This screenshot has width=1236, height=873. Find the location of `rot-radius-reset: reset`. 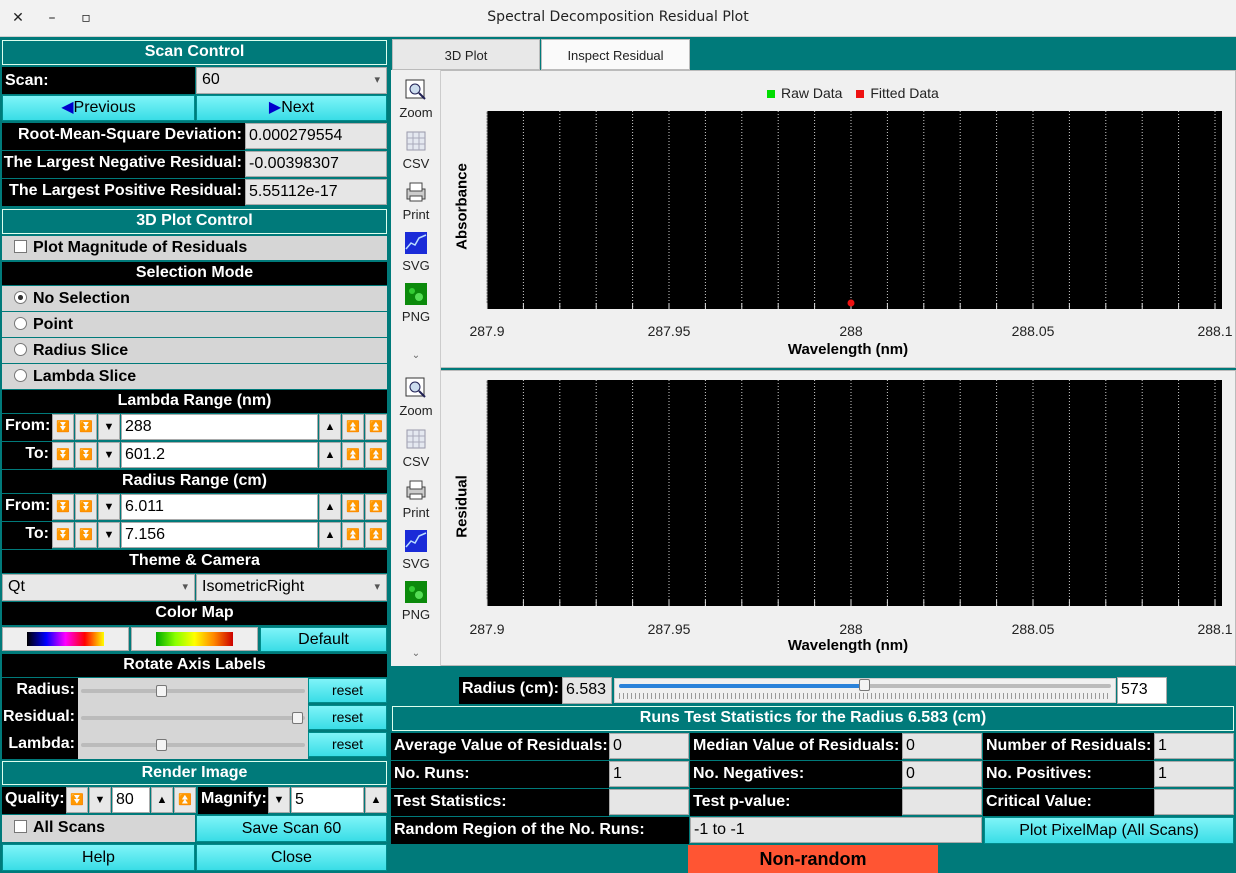

rot-radius-reset: reset is located at coordinates (347, 690).